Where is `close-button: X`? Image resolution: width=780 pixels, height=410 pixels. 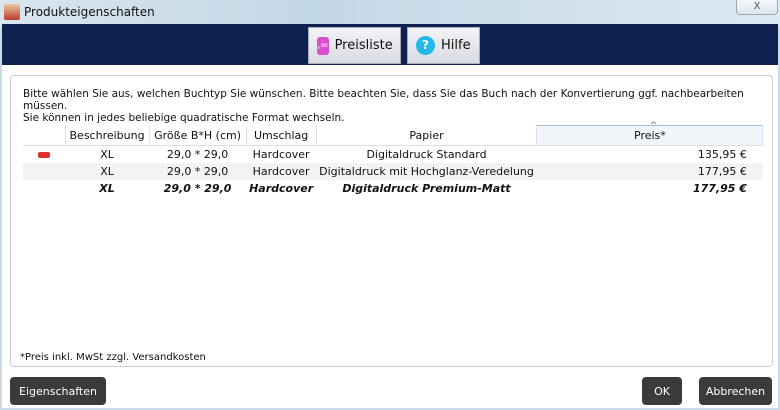 close-button: X is located at coordinates (757, 7).